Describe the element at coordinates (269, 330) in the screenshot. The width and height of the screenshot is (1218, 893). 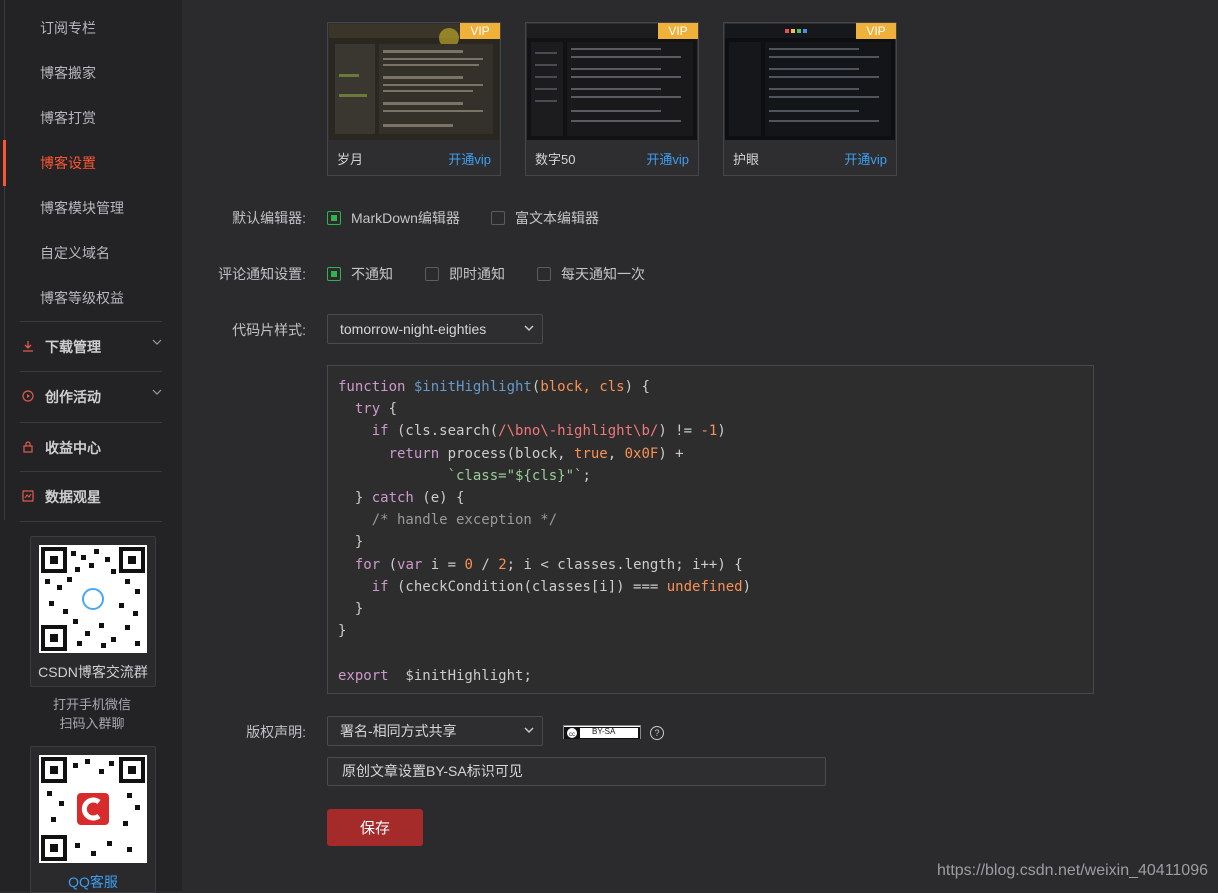
I see `code-style-label: 代码片样式:` at that location.